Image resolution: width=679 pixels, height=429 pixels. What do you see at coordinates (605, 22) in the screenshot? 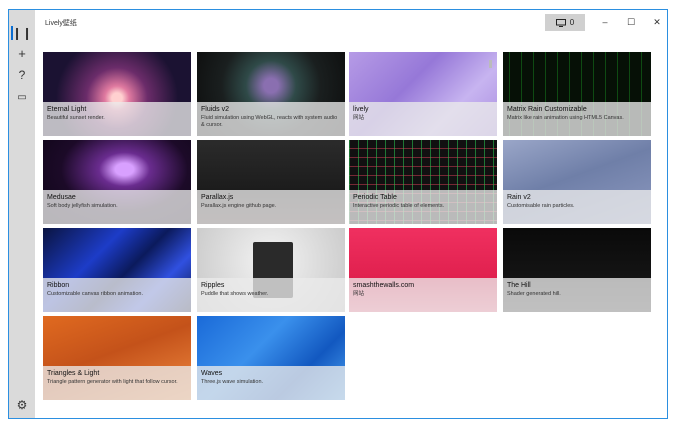
I see `minimize-button: –` at bounding box center [605, 22].